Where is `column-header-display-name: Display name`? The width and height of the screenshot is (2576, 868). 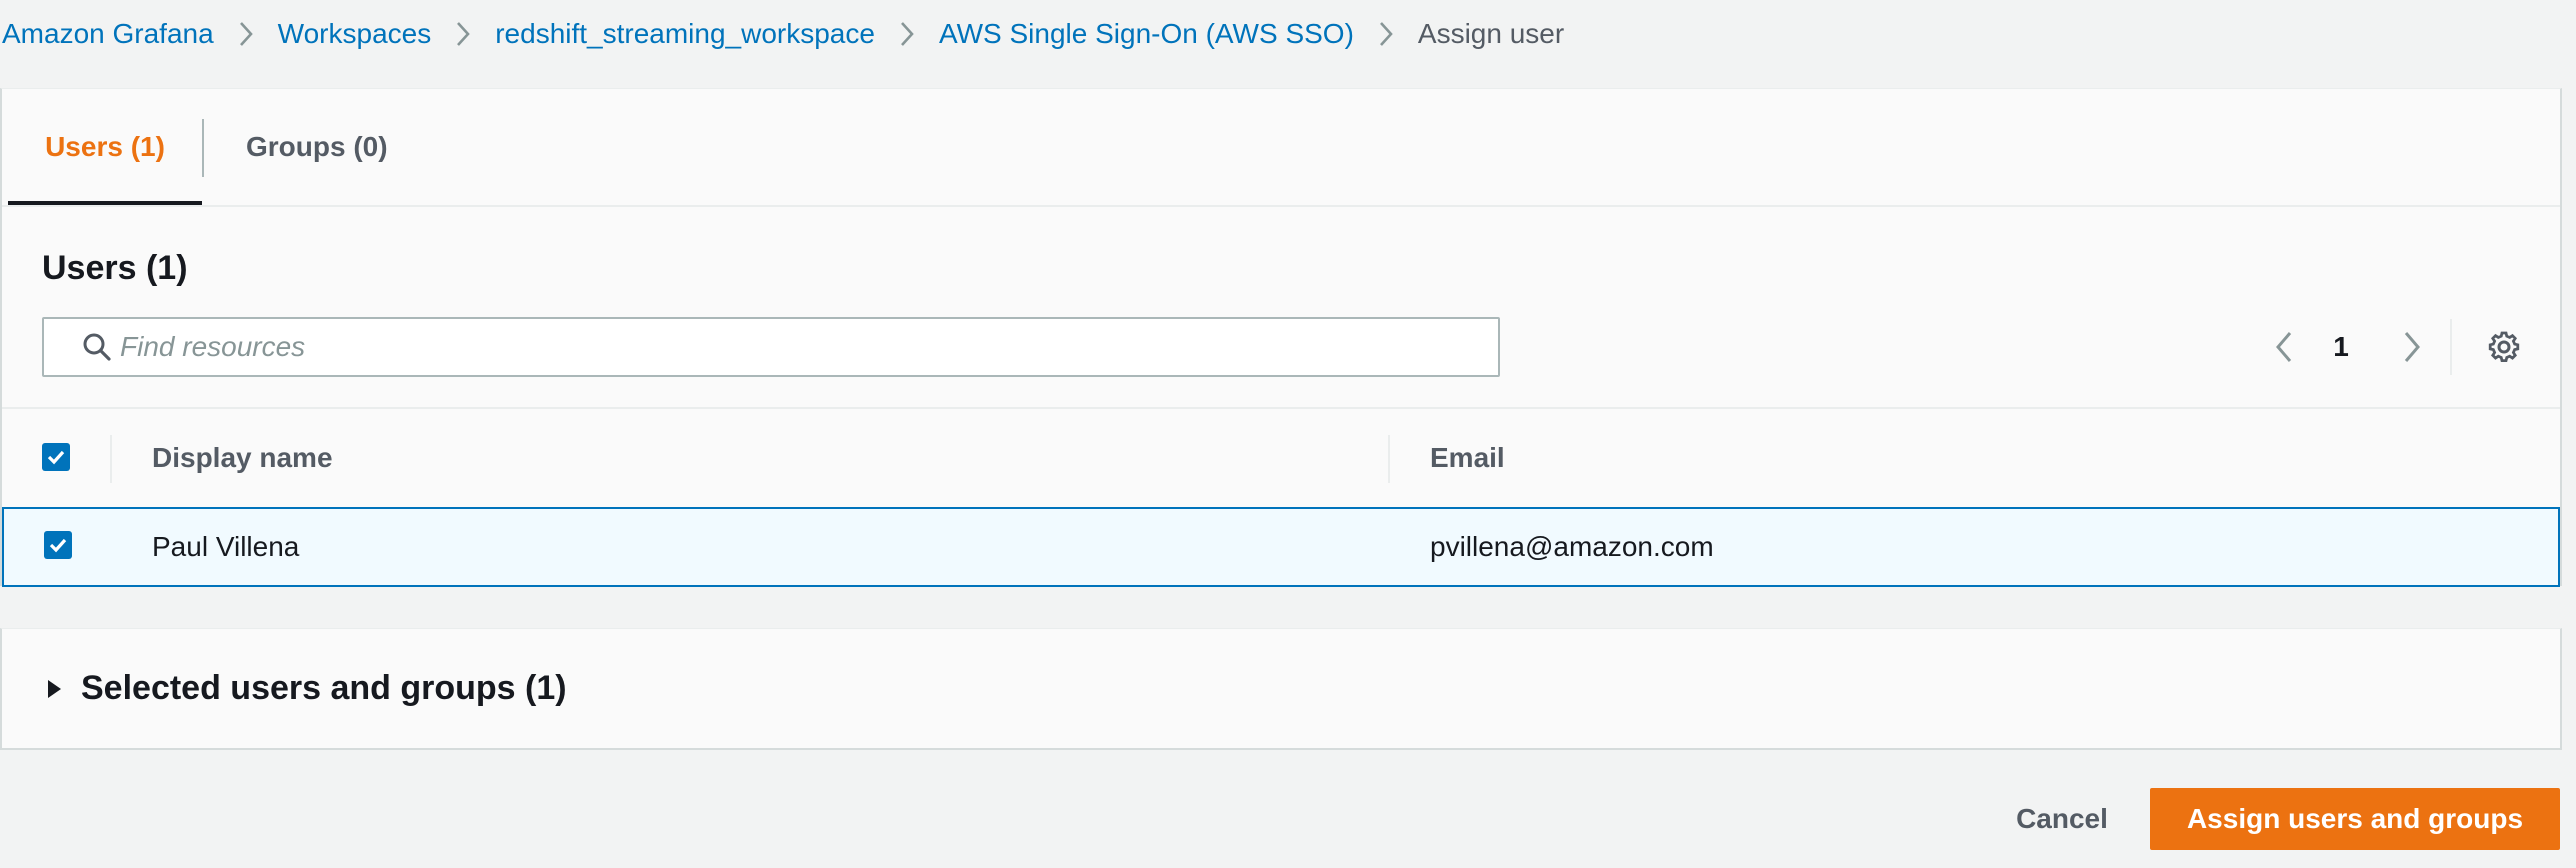 column-header-display-name: Display name is located at coordinates (242, 458).